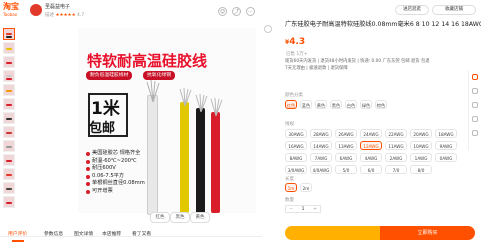 The image size is (481, 249). I want to click on color-option: 黄色, so click(321, 104).